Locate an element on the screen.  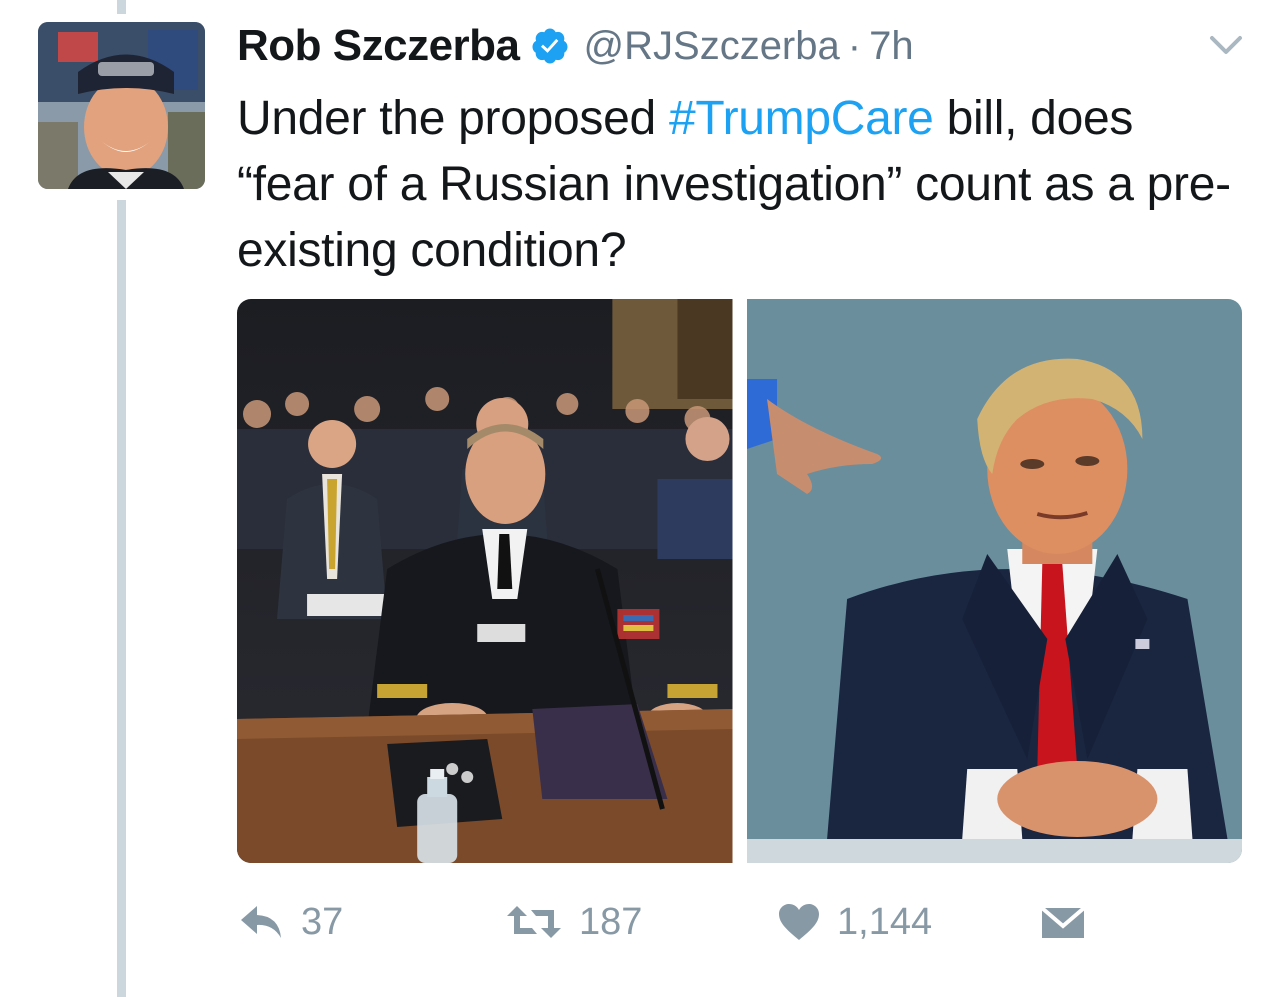
retweet-button: 187 is located at coordinates (573, 922).